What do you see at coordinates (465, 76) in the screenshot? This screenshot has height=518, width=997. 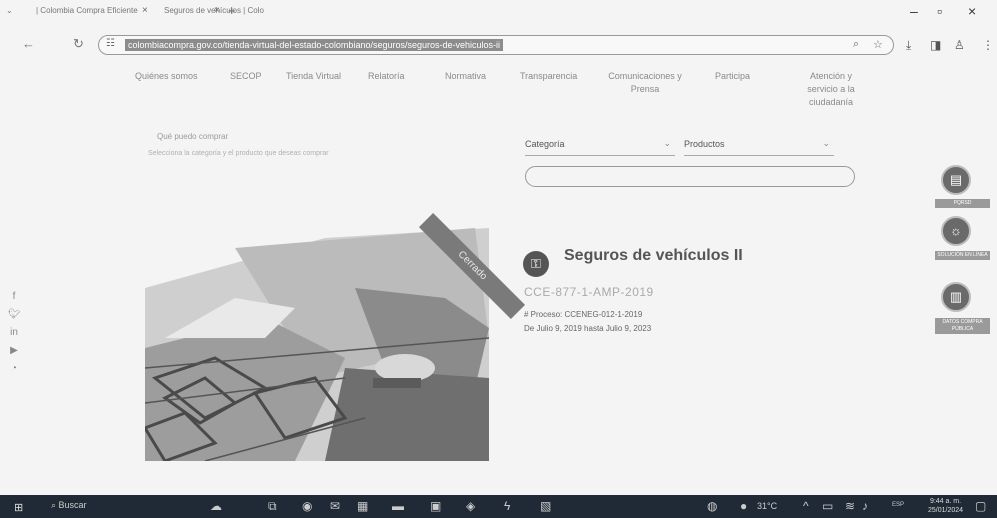 I see `nav-normativa: Normativa` at bounding box center [465, 76].